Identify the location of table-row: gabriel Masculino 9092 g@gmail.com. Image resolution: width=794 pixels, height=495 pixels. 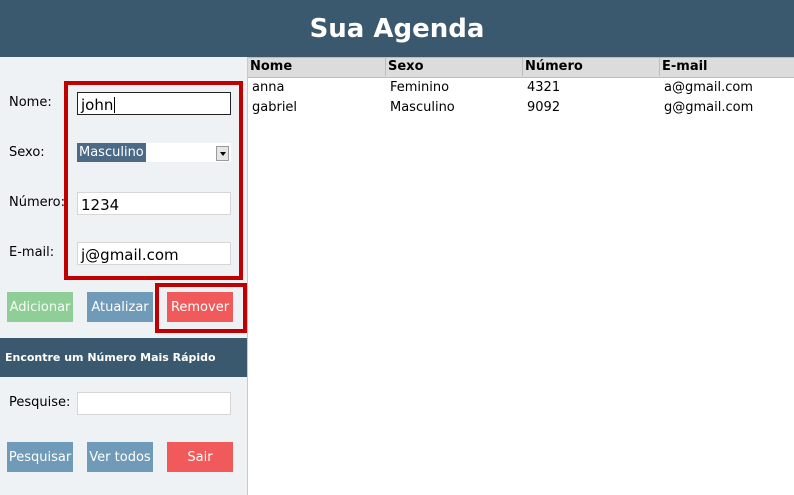
(521, 108).